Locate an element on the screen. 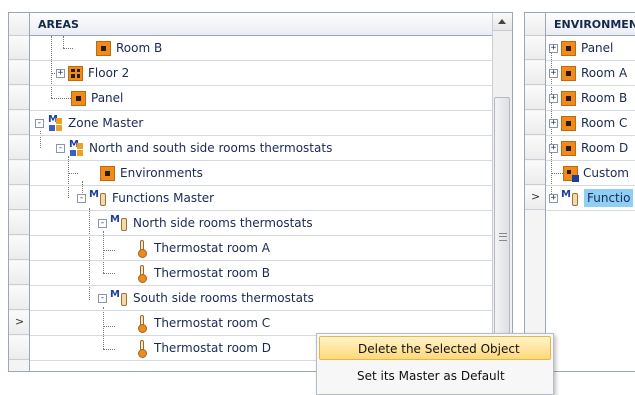 This screenshot has width=635, height=395. tree-row: - M North side rooms thermostats is located at coordinates (261, 223).